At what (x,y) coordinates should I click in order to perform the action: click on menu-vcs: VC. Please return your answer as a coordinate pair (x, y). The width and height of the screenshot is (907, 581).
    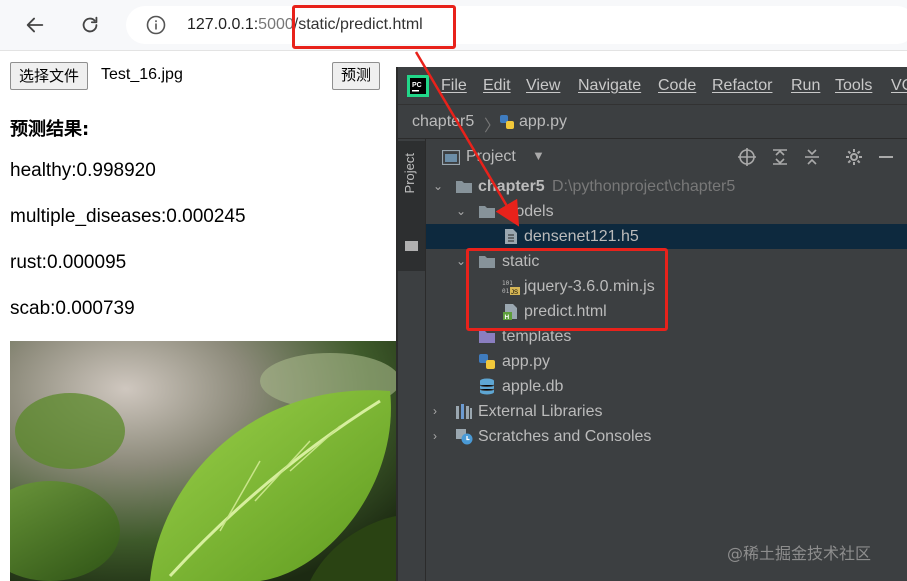
    Looking at the image, I should click on (899, 86).